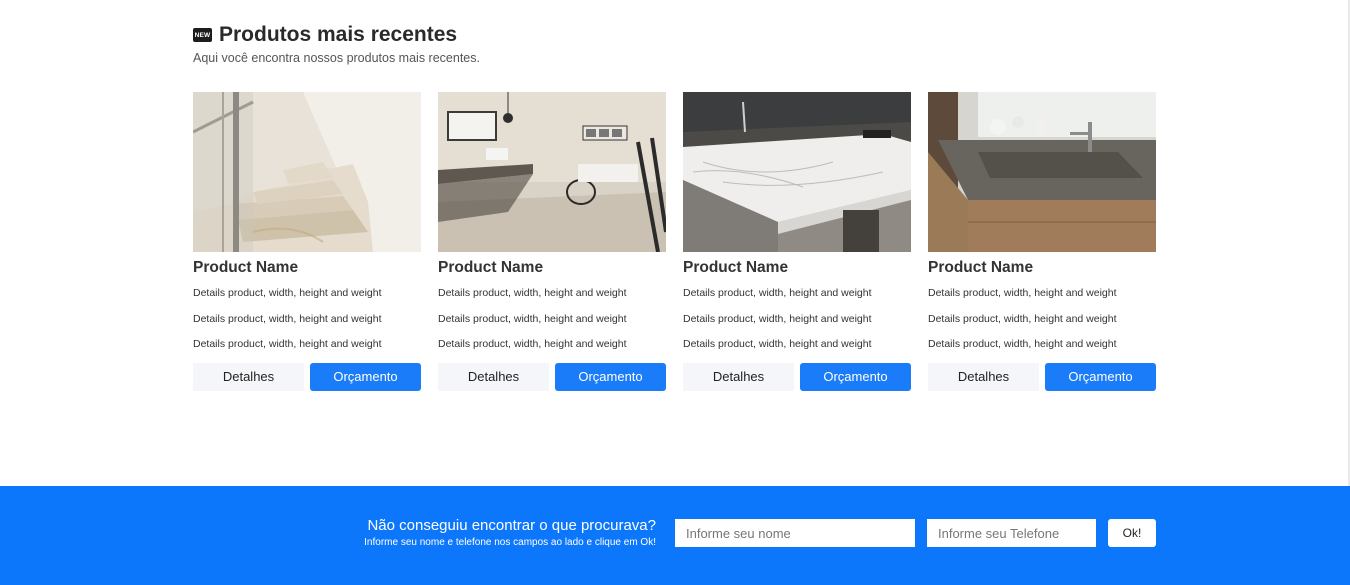 The width and height of the screenshot is (1350, 585). I want to click on new-badge-text: NEW, so click(202, 35).